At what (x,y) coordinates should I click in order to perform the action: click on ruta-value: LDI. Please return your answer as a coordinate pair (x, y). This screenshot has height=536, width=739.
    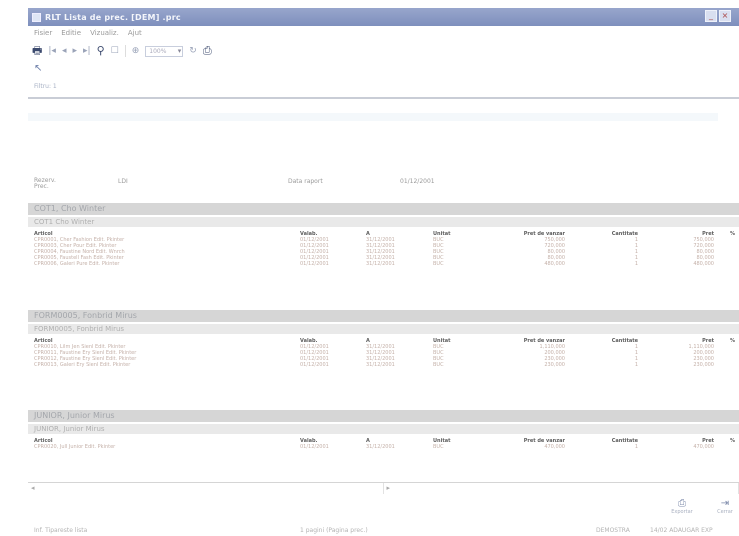
    Looking at the image, I should click on (123, 181).